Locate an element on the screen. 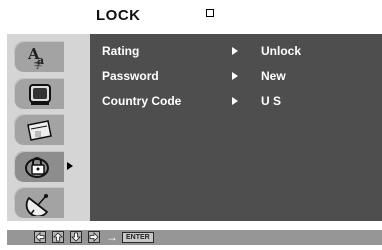 This screenshot has width=382, height=250. tab-satellite is located at coordinates (39, 202).